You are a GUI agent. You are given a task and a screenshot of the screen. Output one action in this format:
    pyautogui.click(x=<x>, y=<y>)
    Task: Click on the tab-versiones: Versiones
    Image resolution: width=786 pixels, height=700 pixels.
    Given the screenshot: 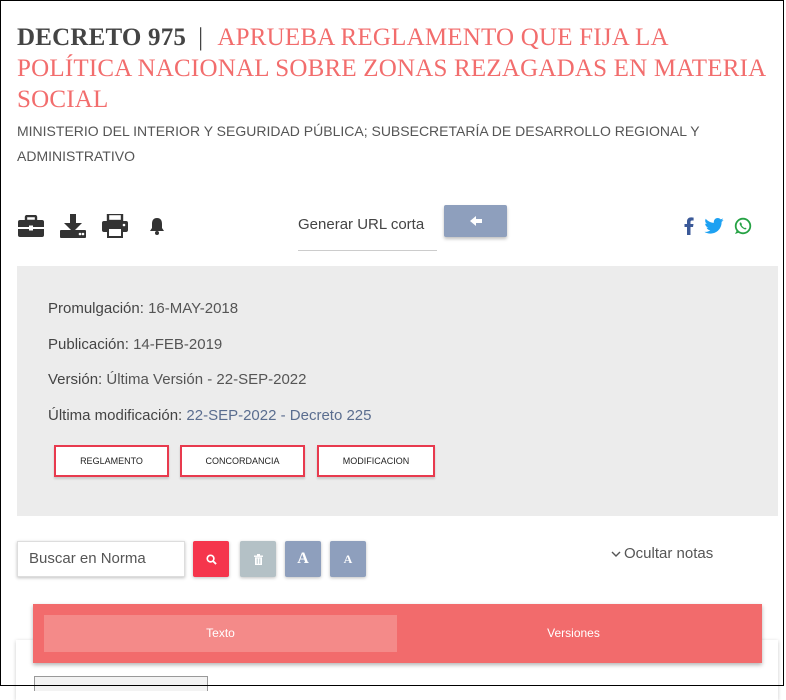 What is the action you would take?
    pyautogui.click(x=573, y=633)
    